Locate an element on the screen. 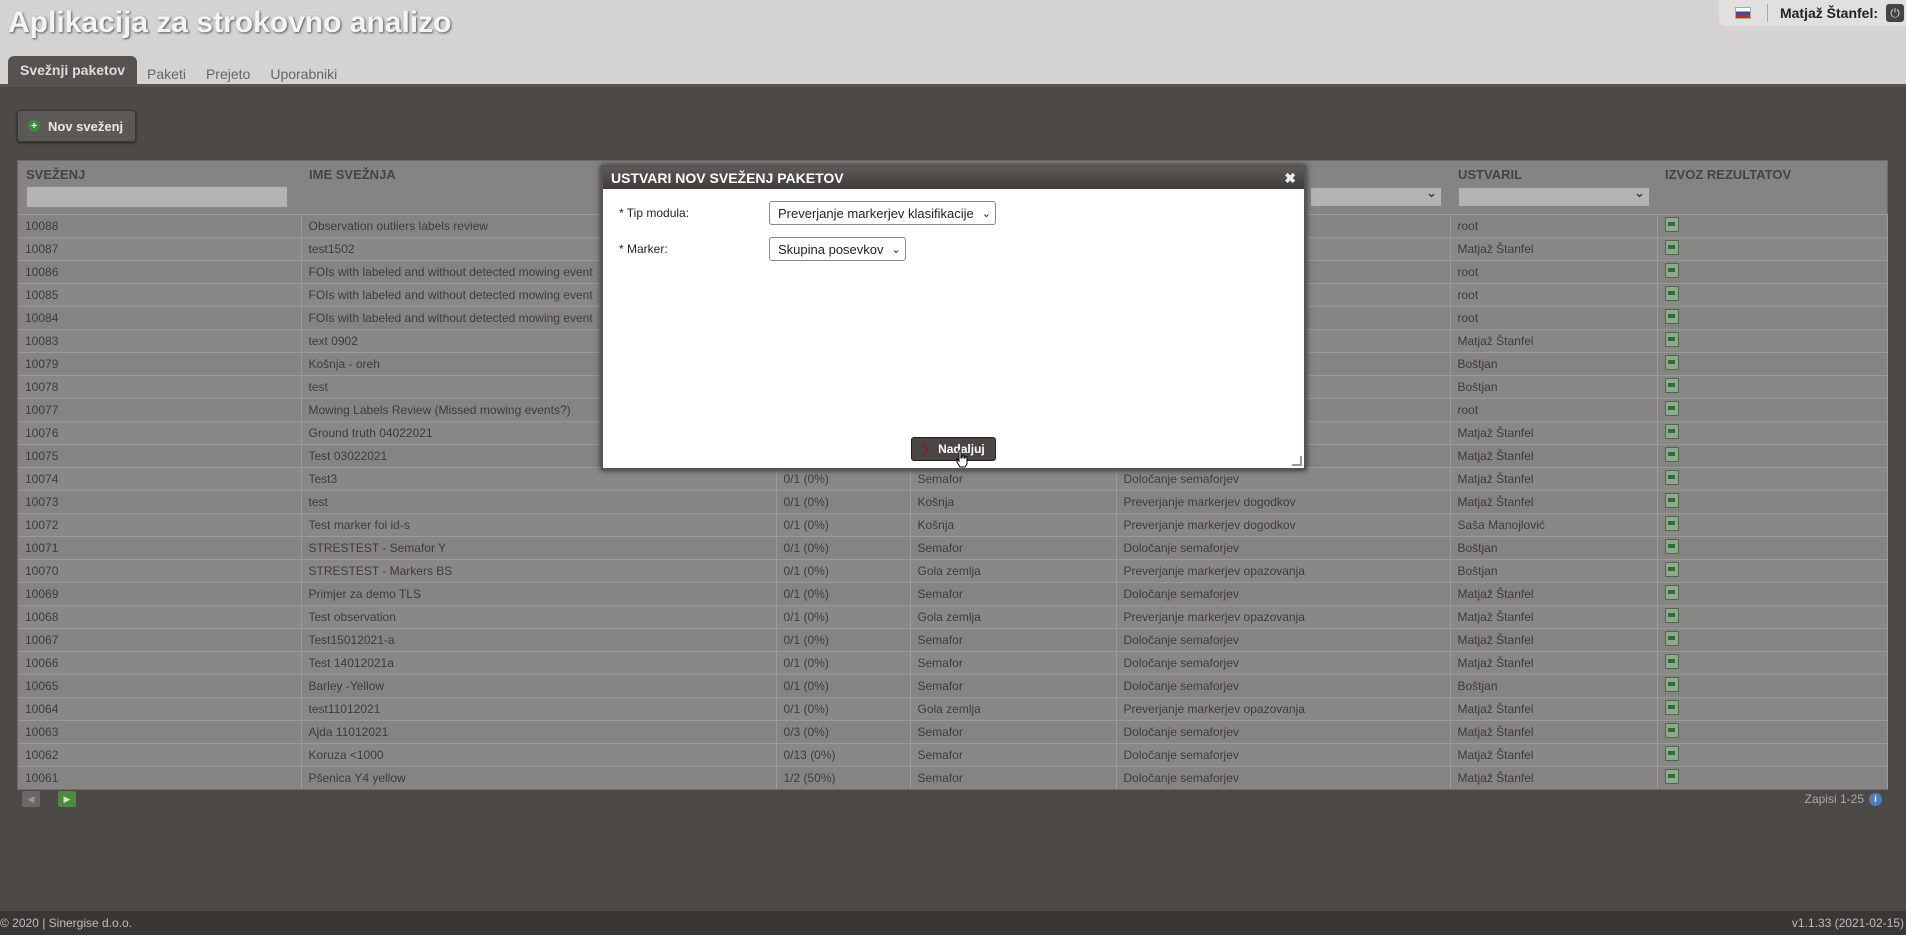 The height and width of the screenshot is (935, 1906). prev-page-button: ◀ is located at coordinates (31, 799).